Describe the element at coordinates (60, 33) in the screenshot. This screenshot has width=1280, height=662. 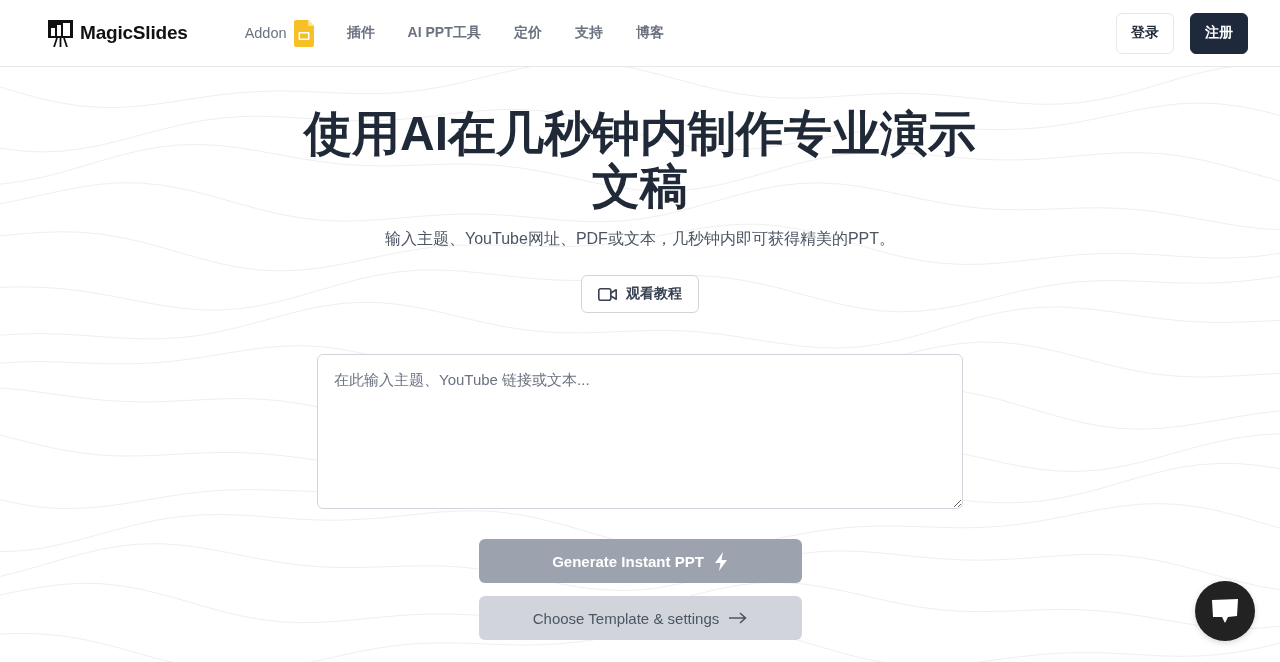
I see `presentation-board-icon` at that location.